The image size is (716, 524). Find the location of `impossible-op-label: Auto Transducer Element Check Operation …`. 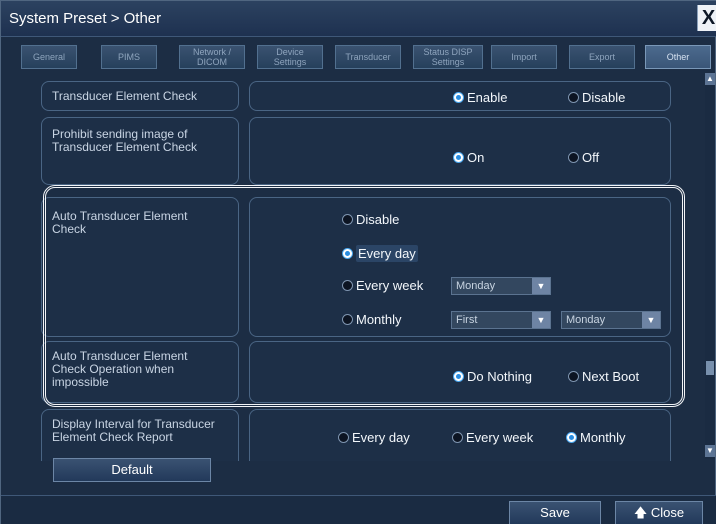

impossible-op-label: Auto Transducer Element Check Operation … is located at coordinates (120, 369).